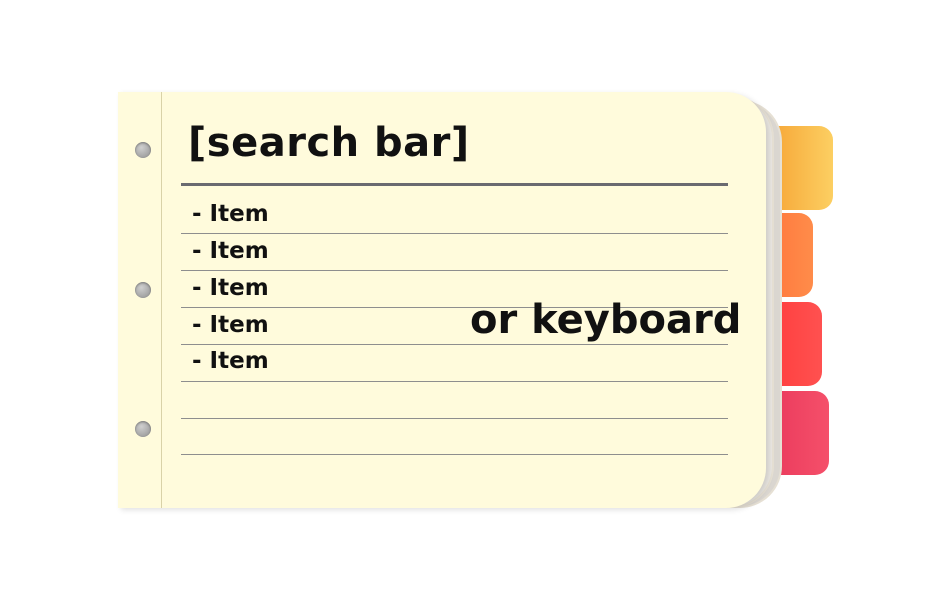 This screenshot has height=600, width=950. What do you see at coordinates (606, 320) in the screenshot?
I see `keyboard-label: or keyboard` at bounding box center [606, 320].